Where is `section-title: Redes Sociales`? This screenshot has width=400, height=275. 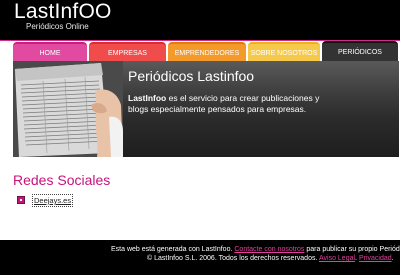
section-title: Redes Sociales is located at coordinates (62, 180).